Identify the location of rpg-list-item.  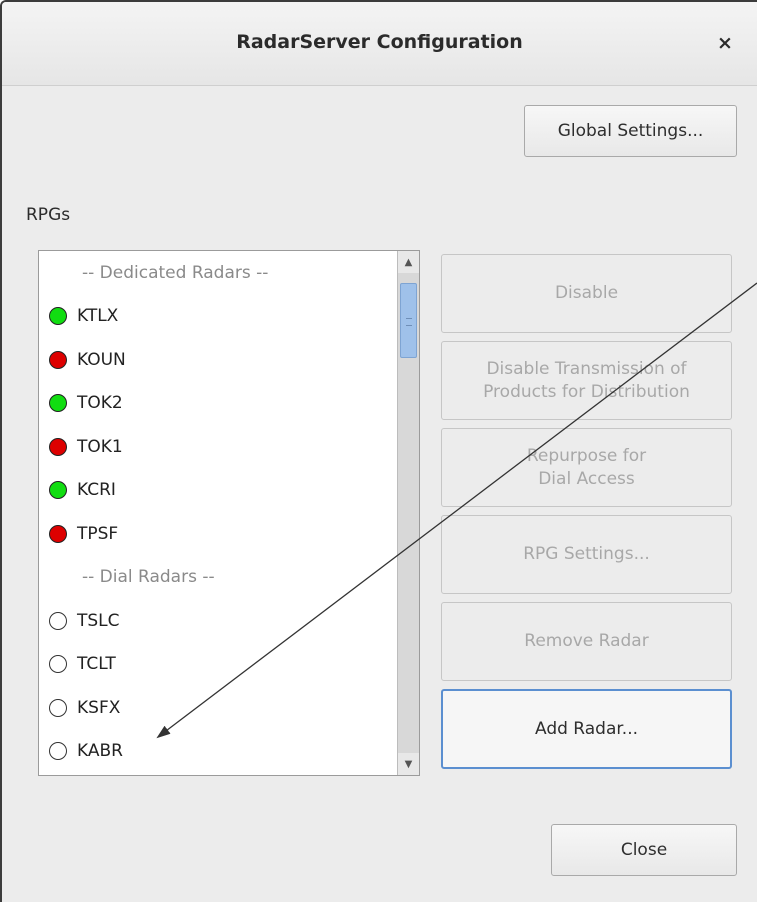
(219, 774).